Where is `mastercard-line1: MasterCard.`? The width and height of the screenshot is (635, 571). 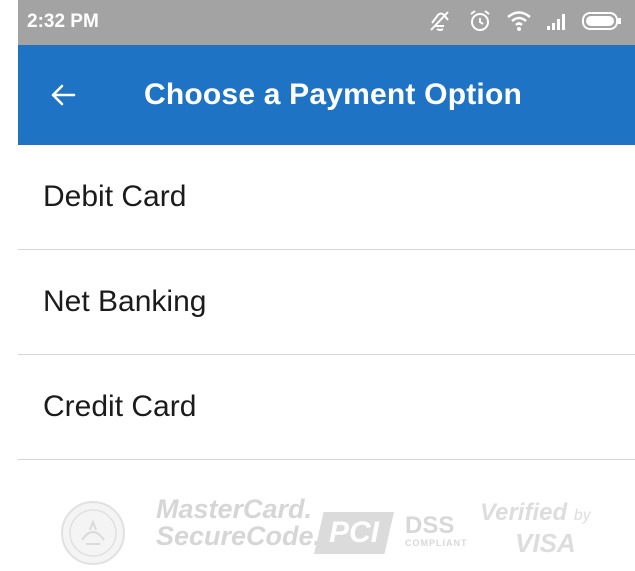 mastercard-line1: MasterCard. is located at coordinates (234, 509).